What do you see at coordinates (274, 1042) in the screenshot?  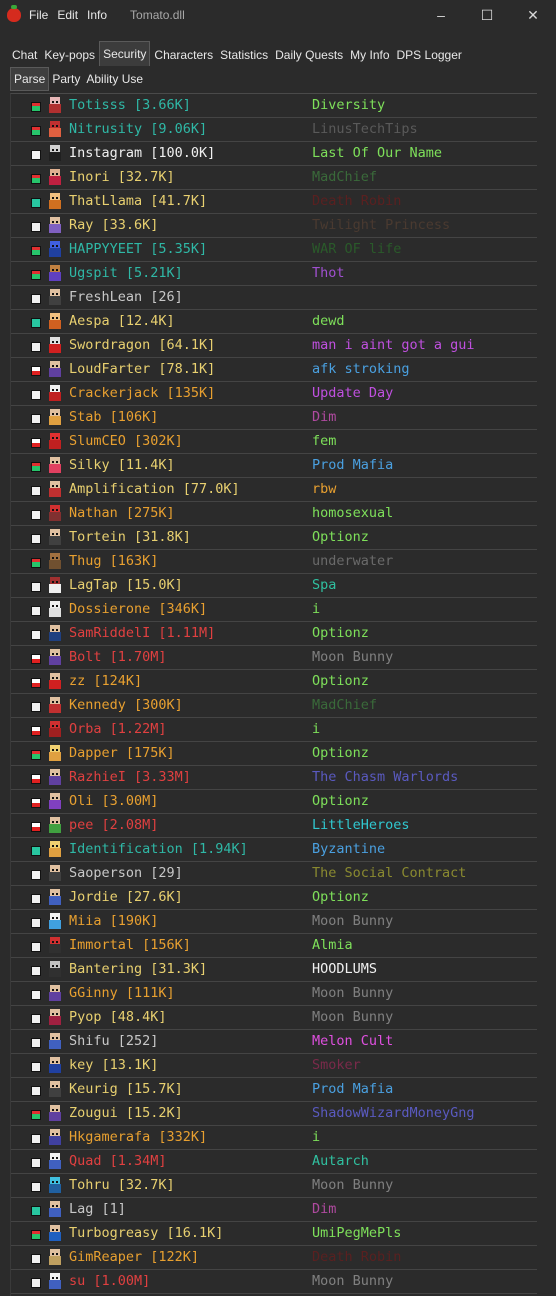 I see `player-row: Shifu [252] Melon Cult` at bounding box center [274, 1042].